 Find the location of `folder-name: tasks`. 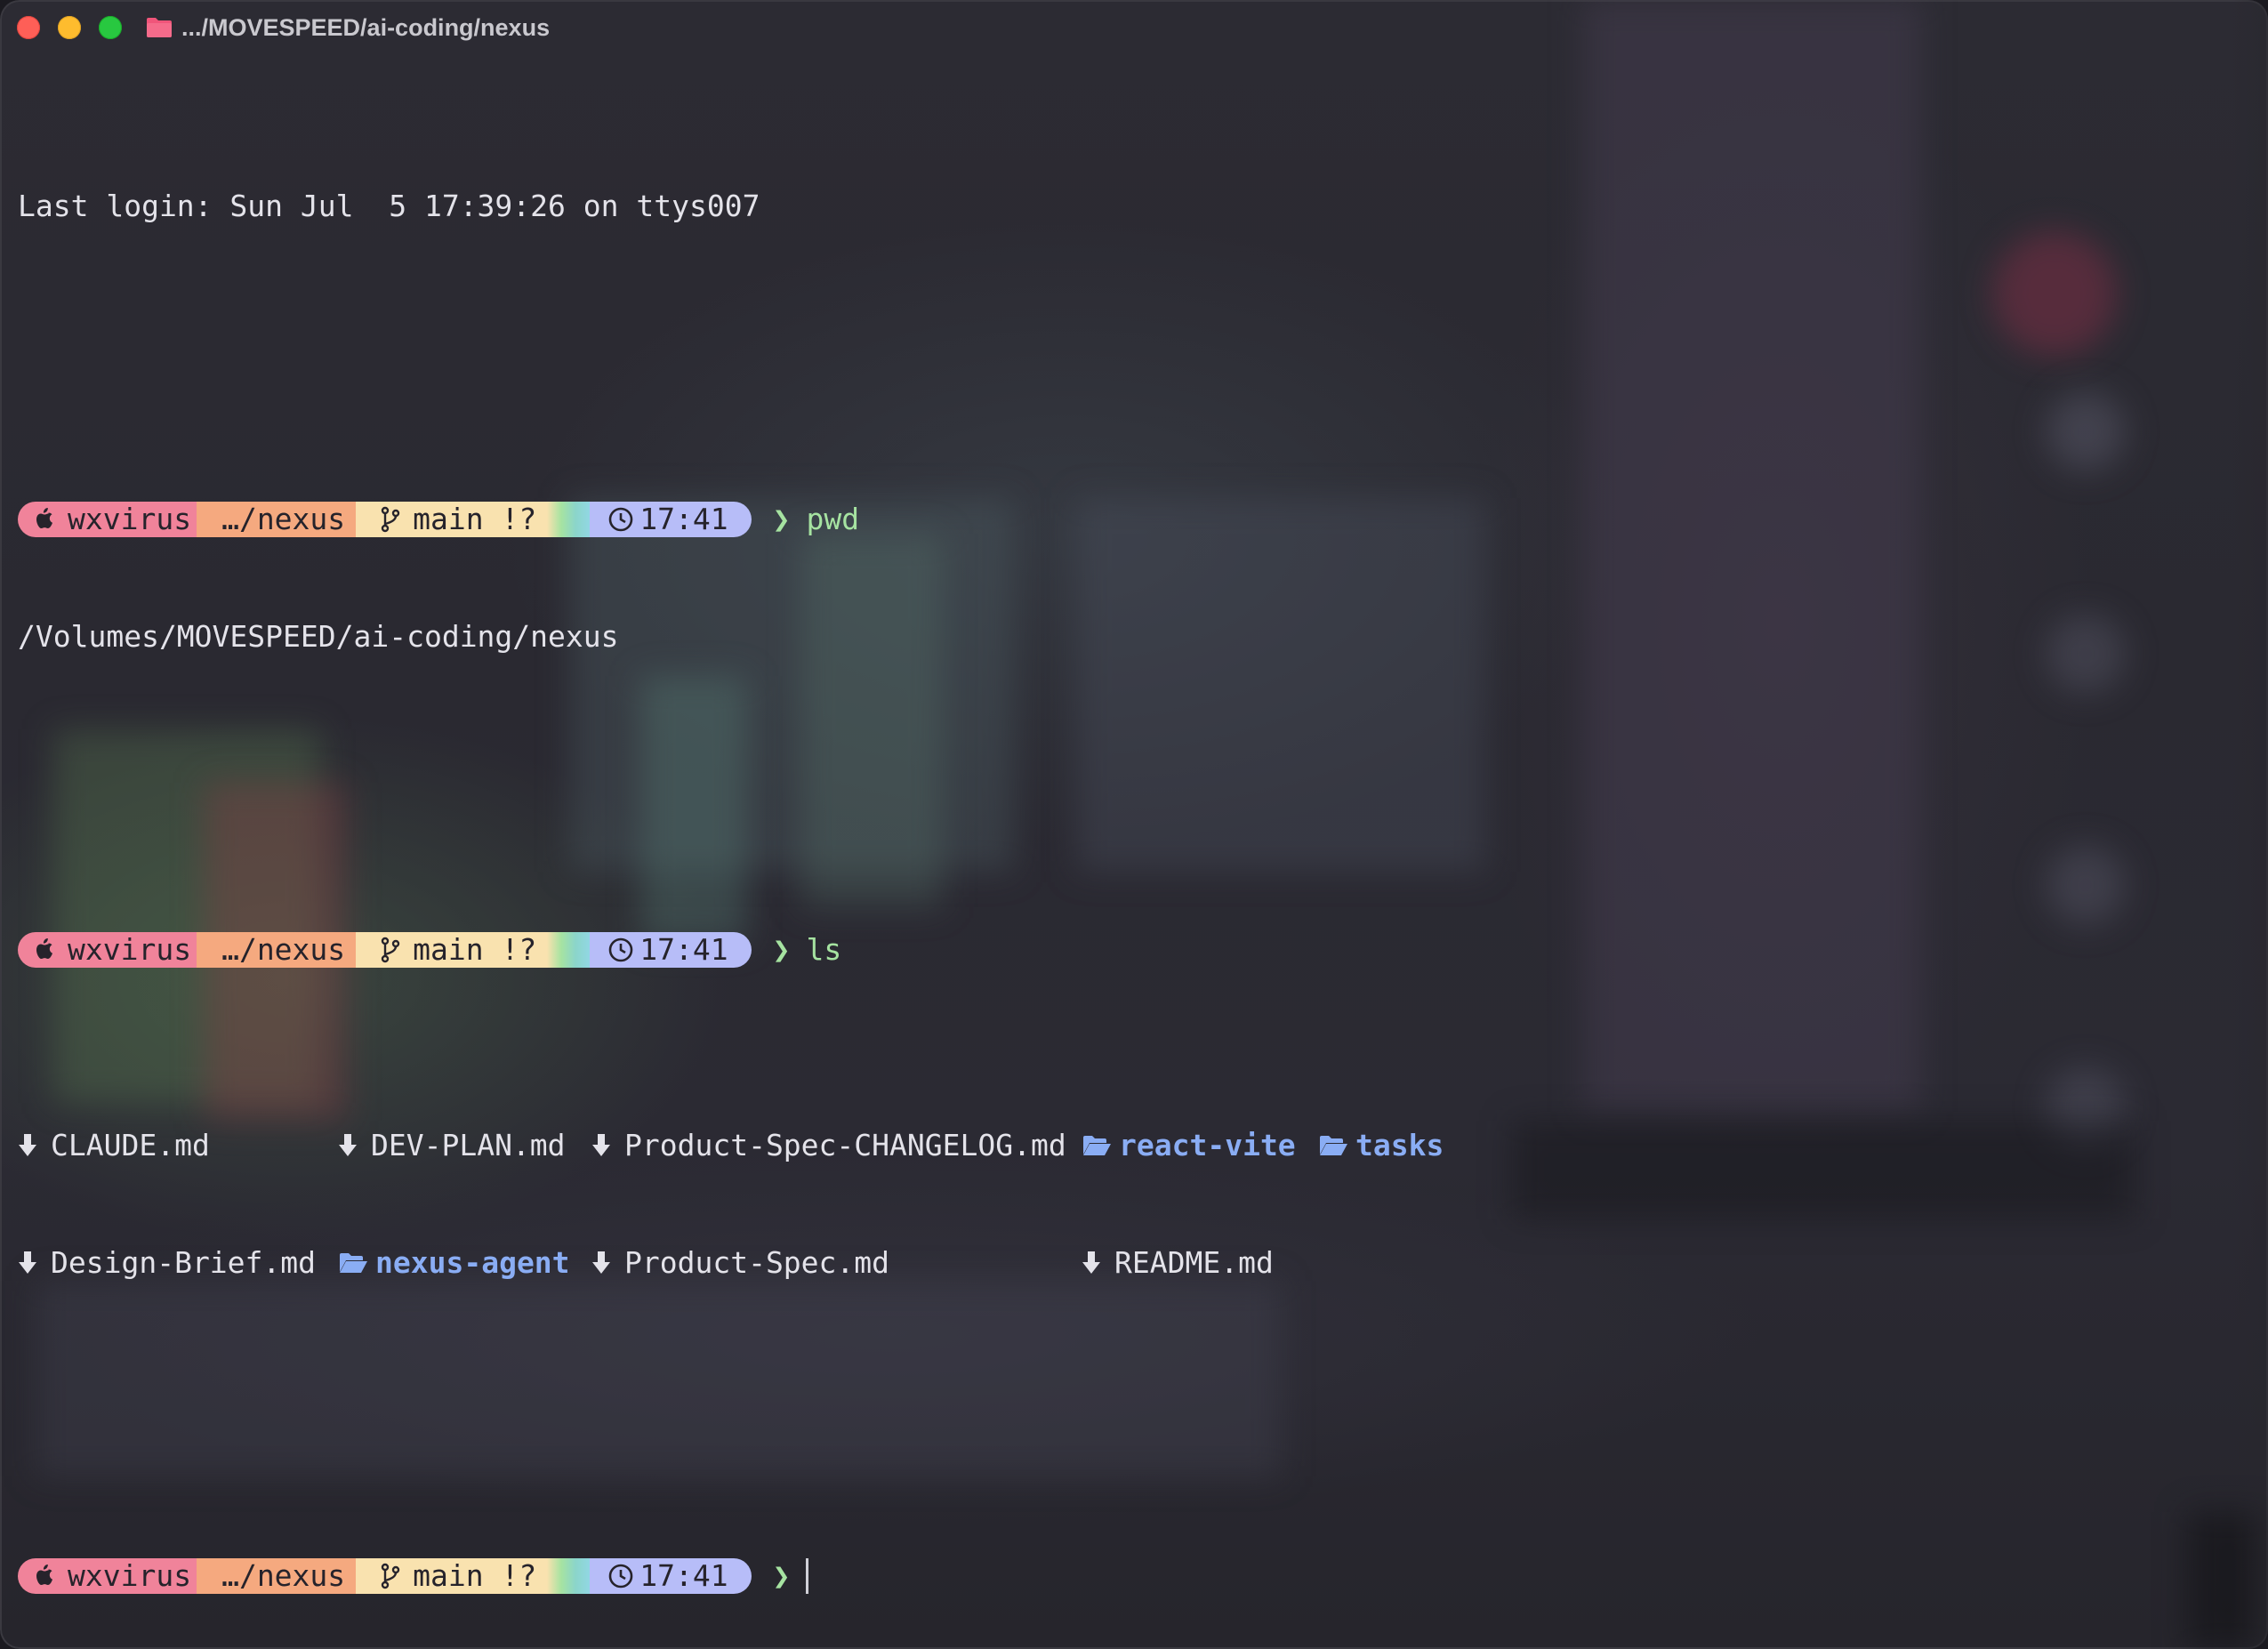

folder-name: tasks is located at coordinates (1399, 1145).